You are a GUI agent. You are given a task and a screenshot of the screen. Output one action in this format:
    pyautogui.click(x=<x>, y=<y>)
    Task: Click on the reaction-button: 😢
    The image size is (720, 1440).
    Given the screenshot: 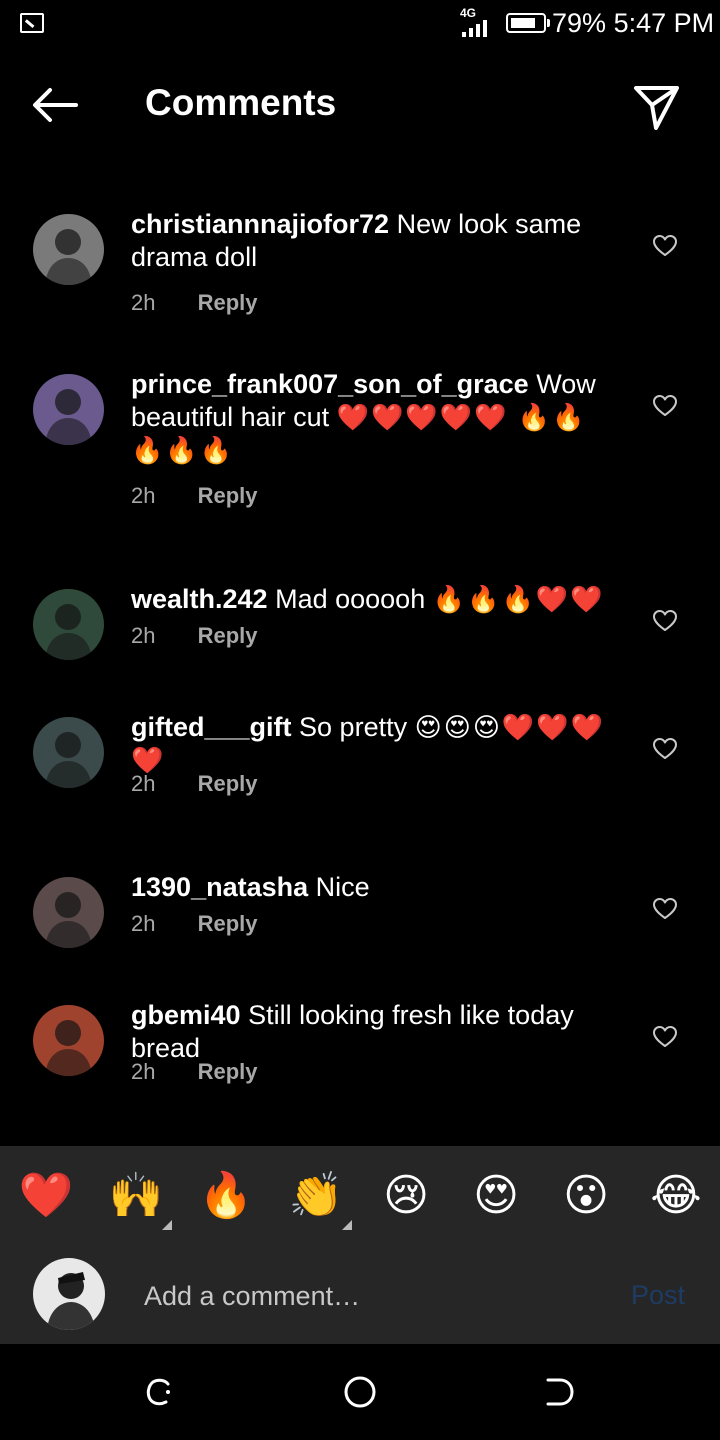 What is the action you would take?
    pyautogui.click(x=406, y=1196)
    